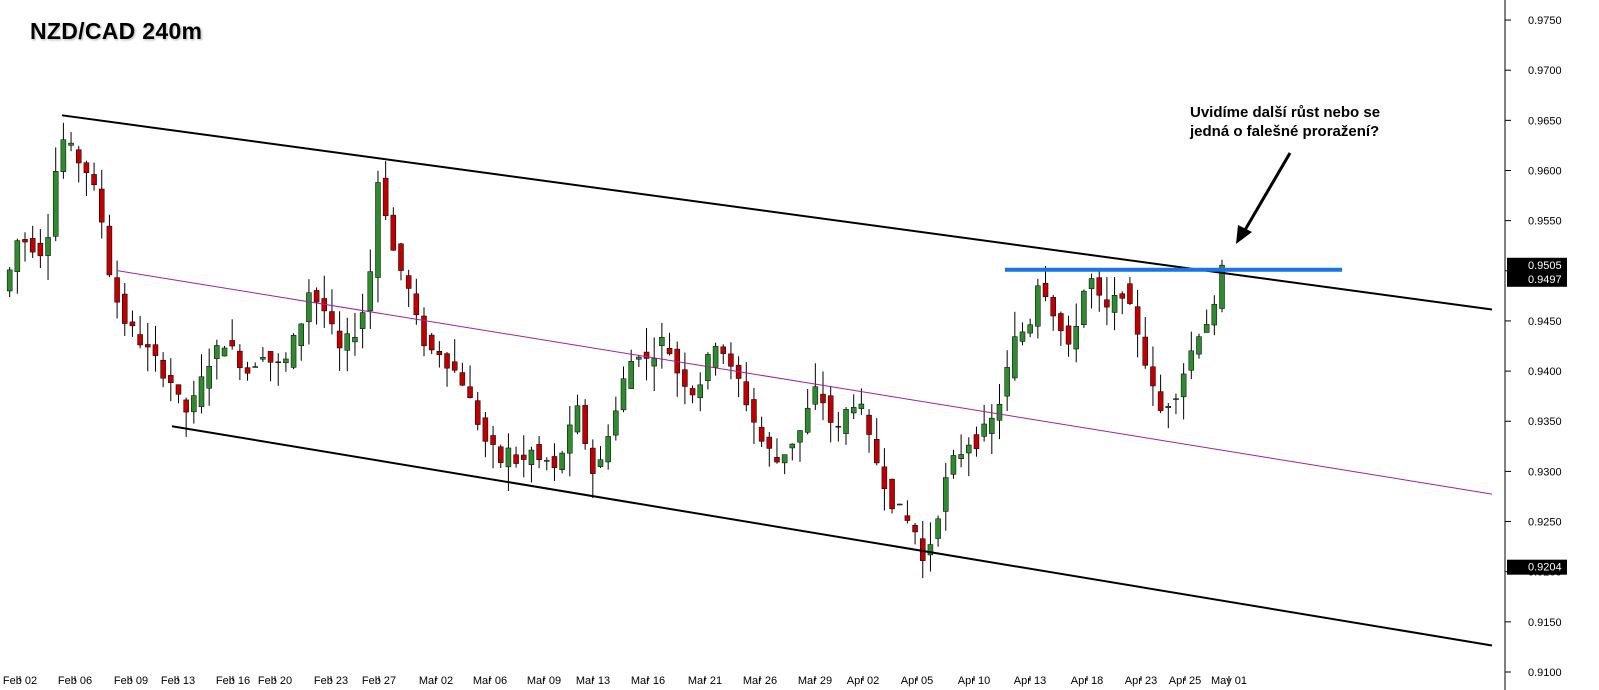 The width and height of the screenshot is (1599, 690). I want to click on x-tick-label: Mar 29, so click(815, 681).